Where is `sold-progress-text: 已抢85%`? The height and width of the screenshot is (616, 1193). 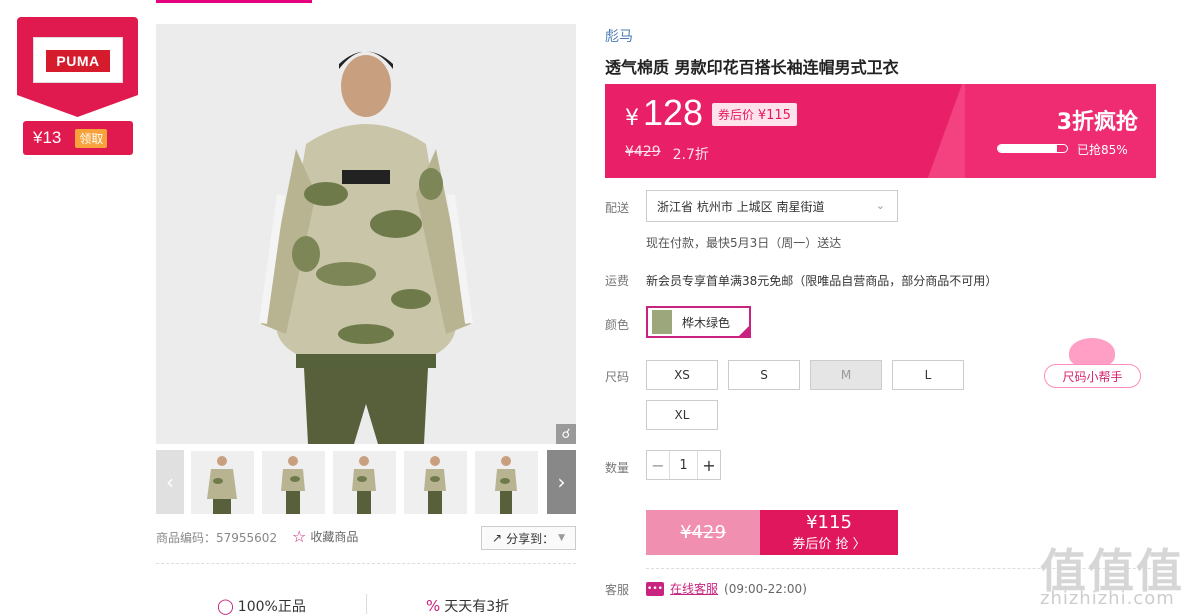 sold-progress-text: 已抢85% is located at coordinates (1102, 150).